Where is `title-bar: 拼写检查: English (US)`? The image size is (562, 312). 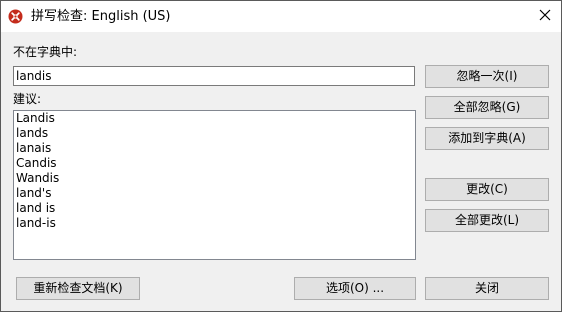 title-bar: 拼写检查: English (US) is located at coordinates (281, 16).